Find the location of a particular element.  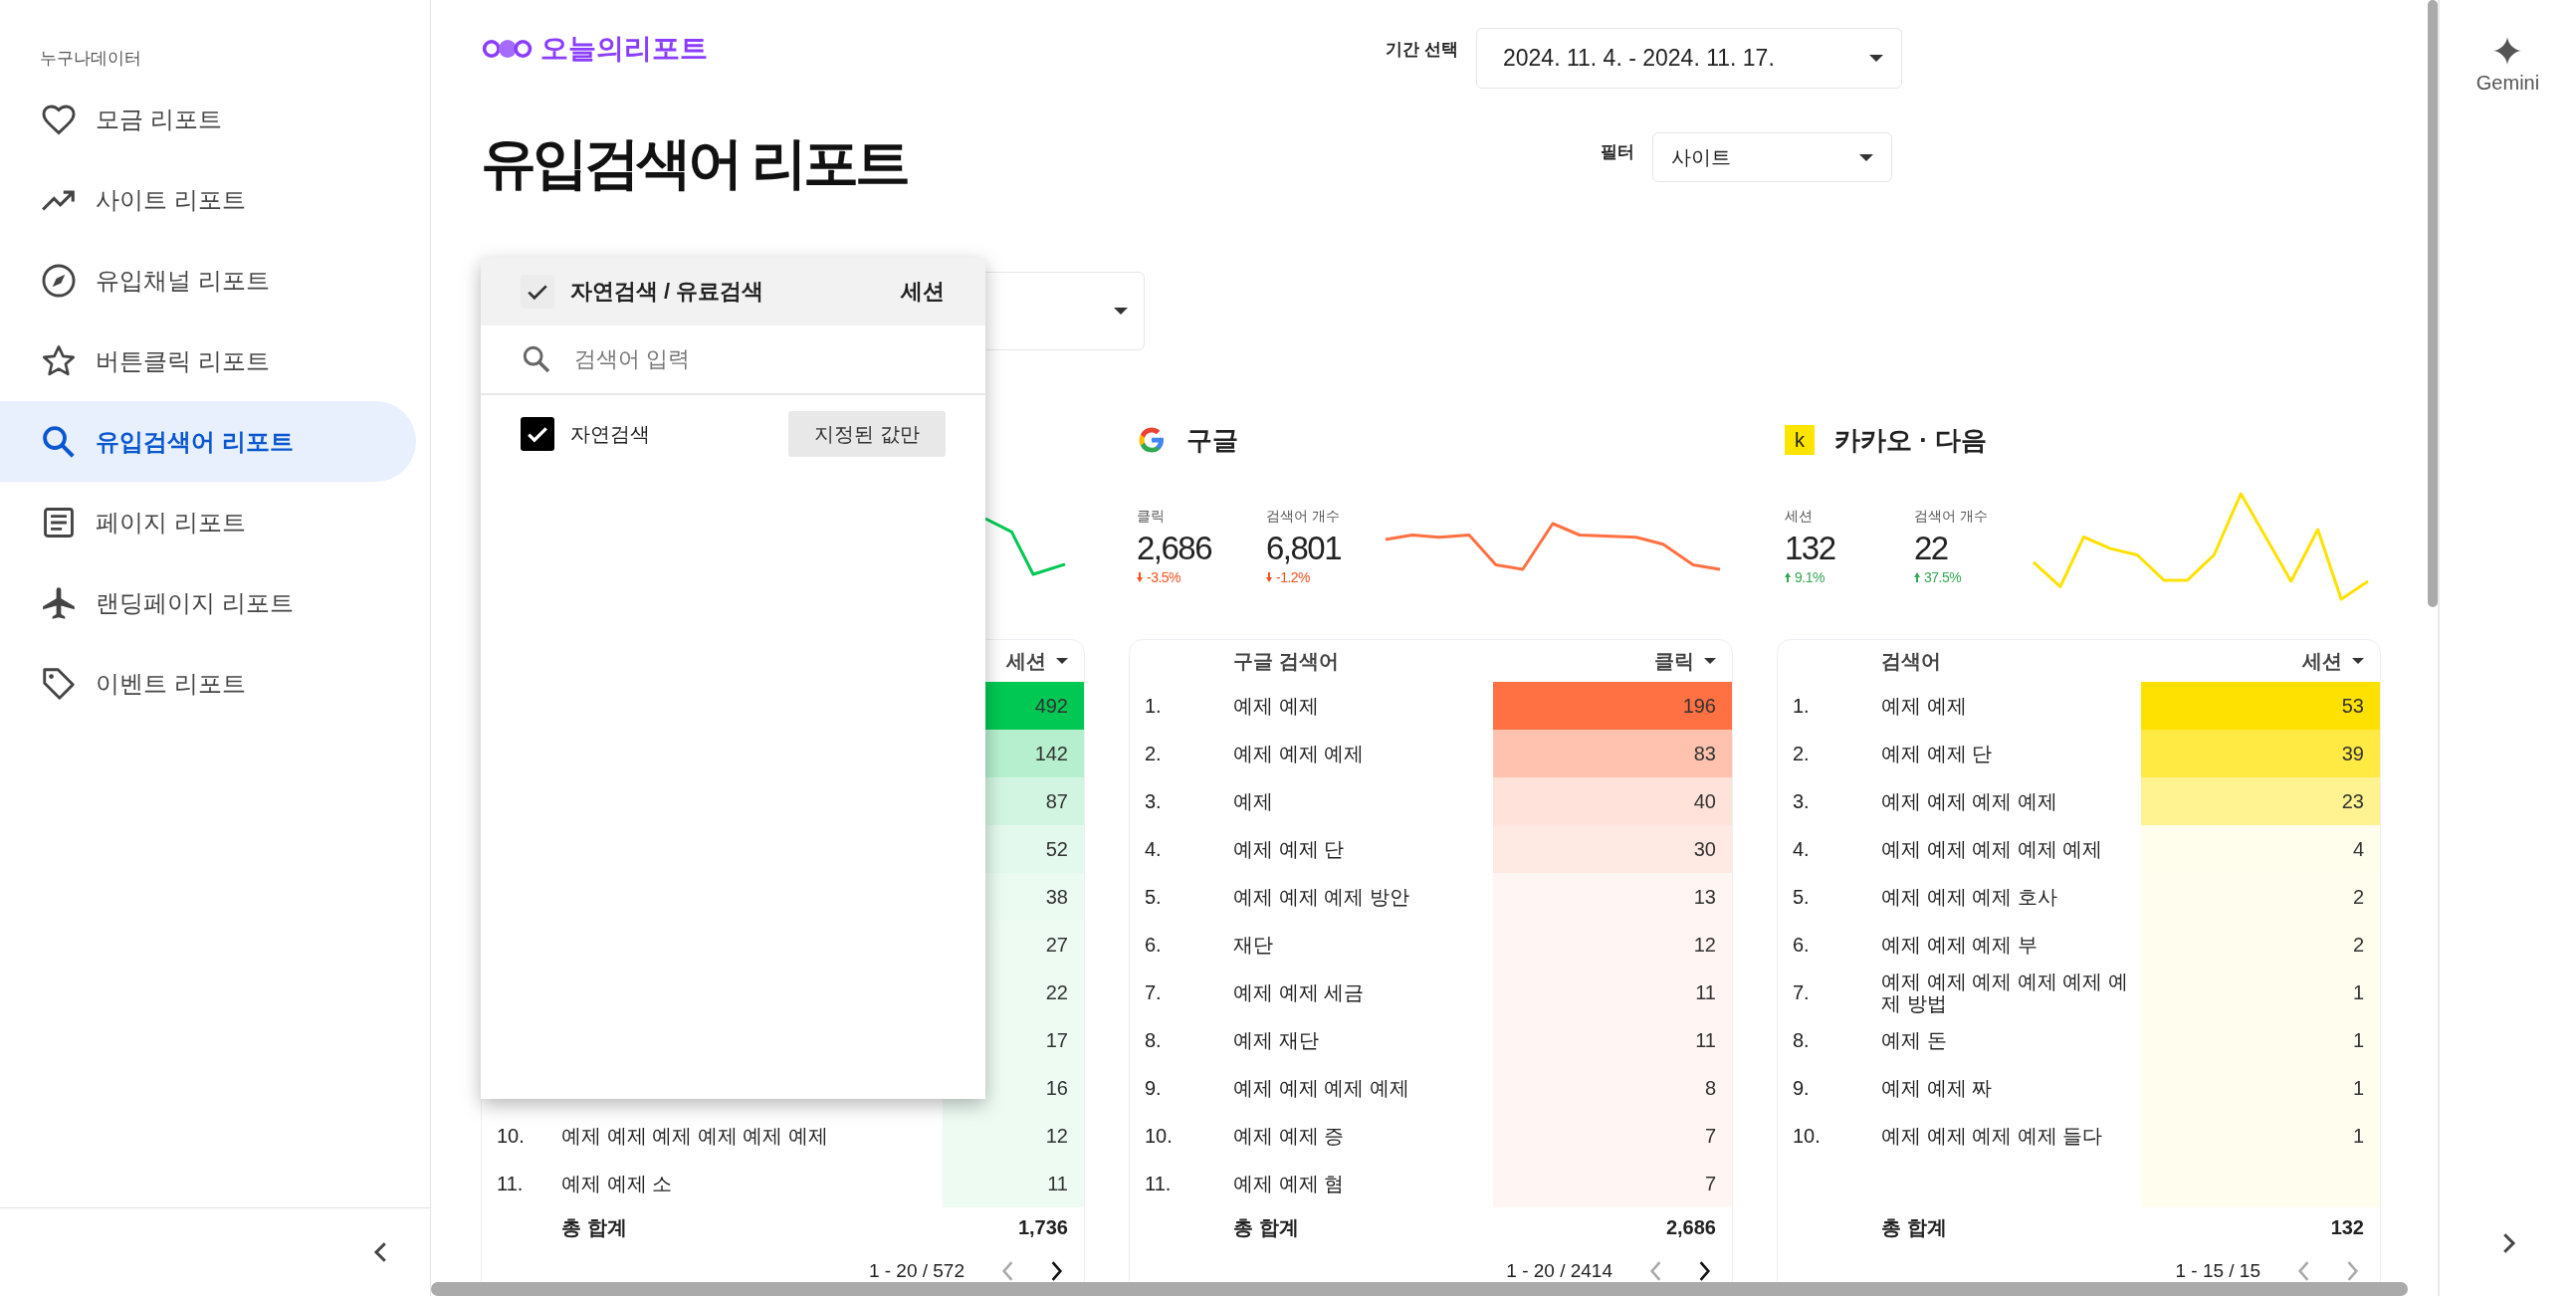

metric-value: 2,686 is located at coordinates (1175, 548).